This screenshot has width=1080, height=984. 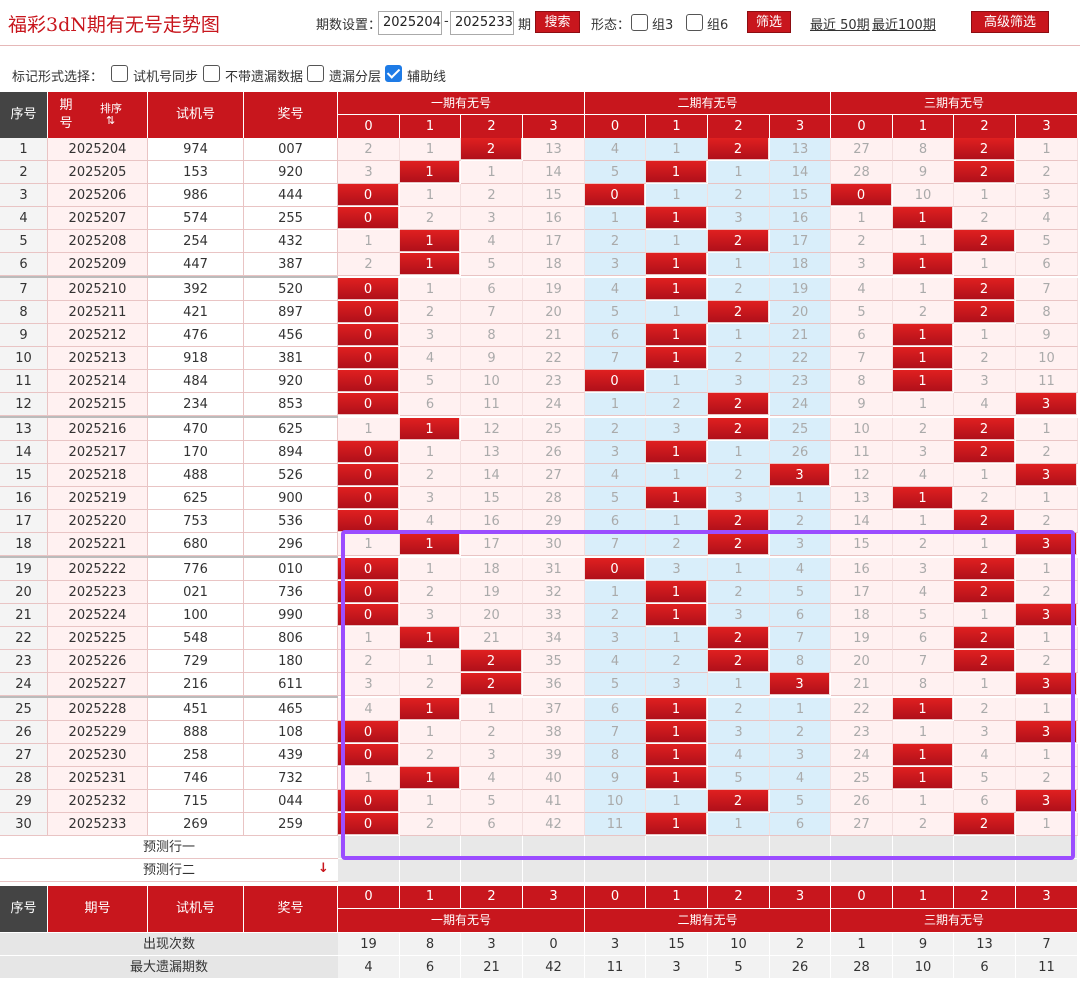 I want to click on row-trial: 625, so click(x=196, y=498).